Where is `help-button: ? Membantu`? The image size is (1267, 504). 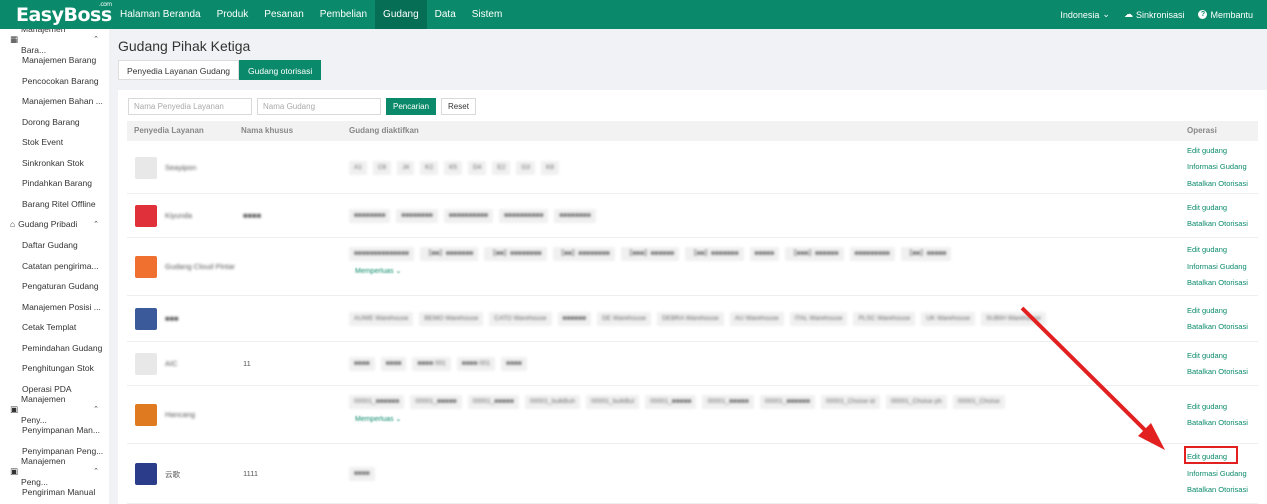
help-button: ? Membantu is located at coordinates (1225, 15).